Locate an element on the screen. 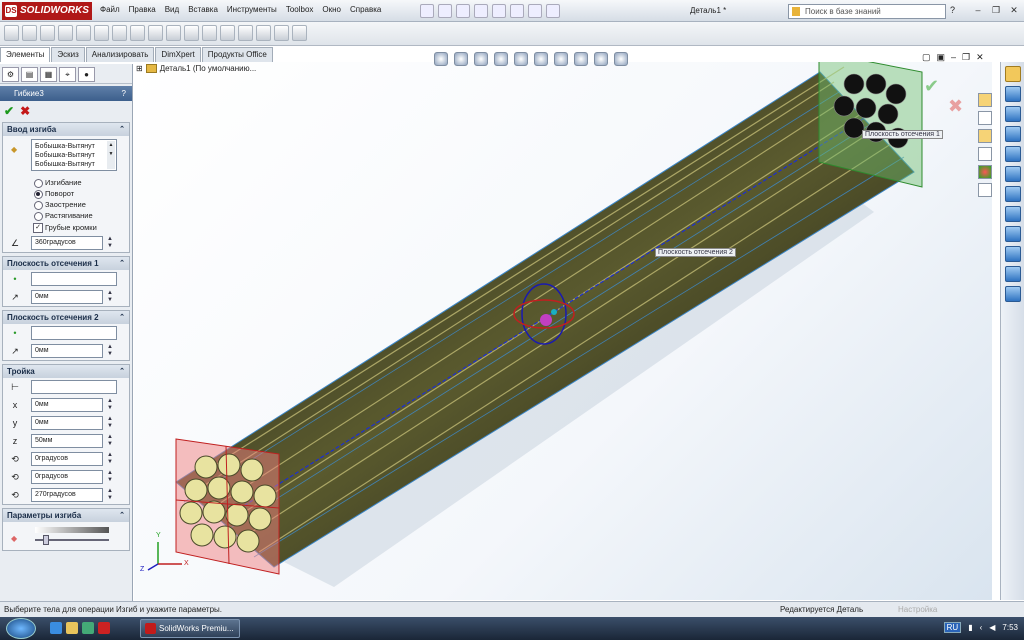 The image size is (1024, 640). left-view-icon is located at coordinates (1012, 134).